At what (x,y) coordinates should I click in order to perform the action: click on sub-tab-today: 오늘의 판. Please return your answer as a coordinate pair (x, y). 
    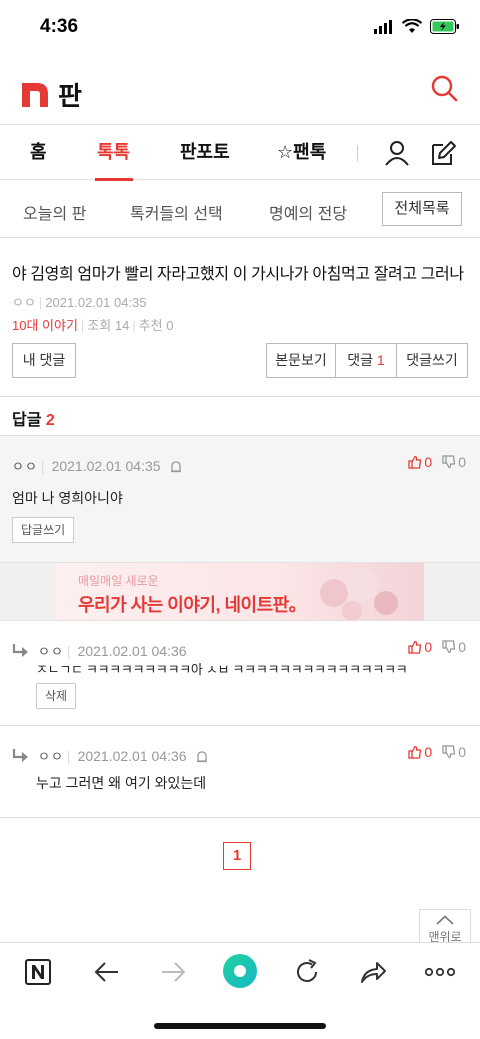
    Looking at the image, I should click on (54, 212).